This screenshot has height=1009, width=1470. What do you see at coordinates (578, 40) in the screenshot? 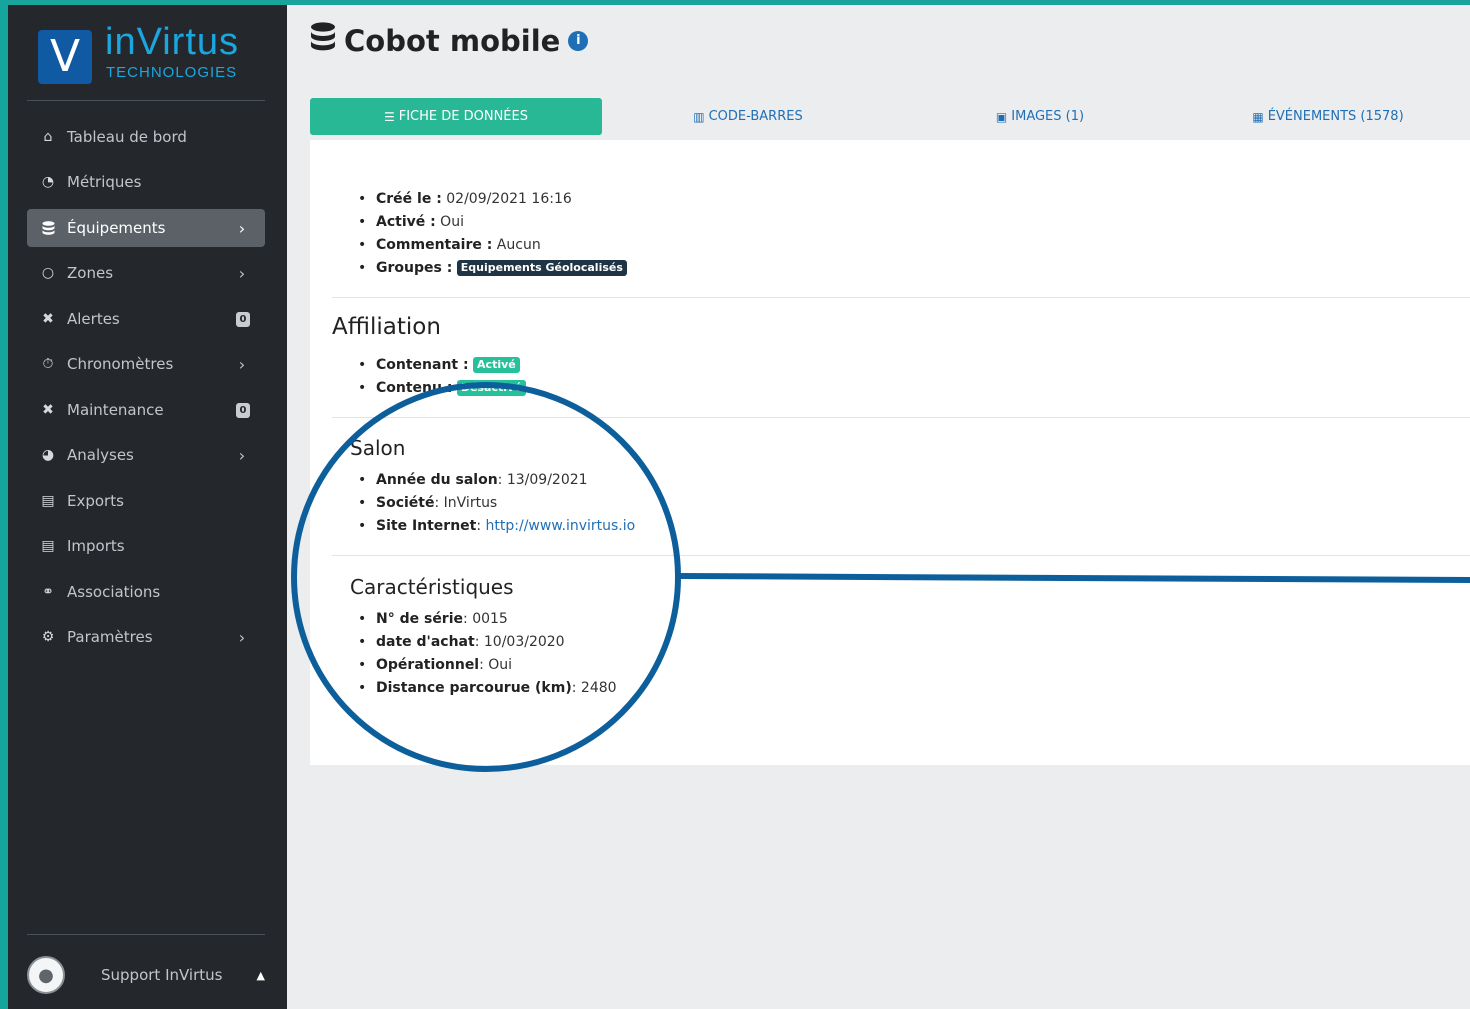
I see `info-icon: i` at bounding box center [578, 40].